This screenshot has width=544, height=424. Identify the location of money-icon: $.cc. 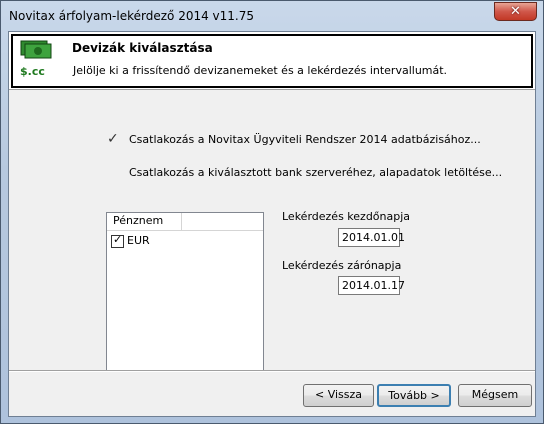
(36, 59).